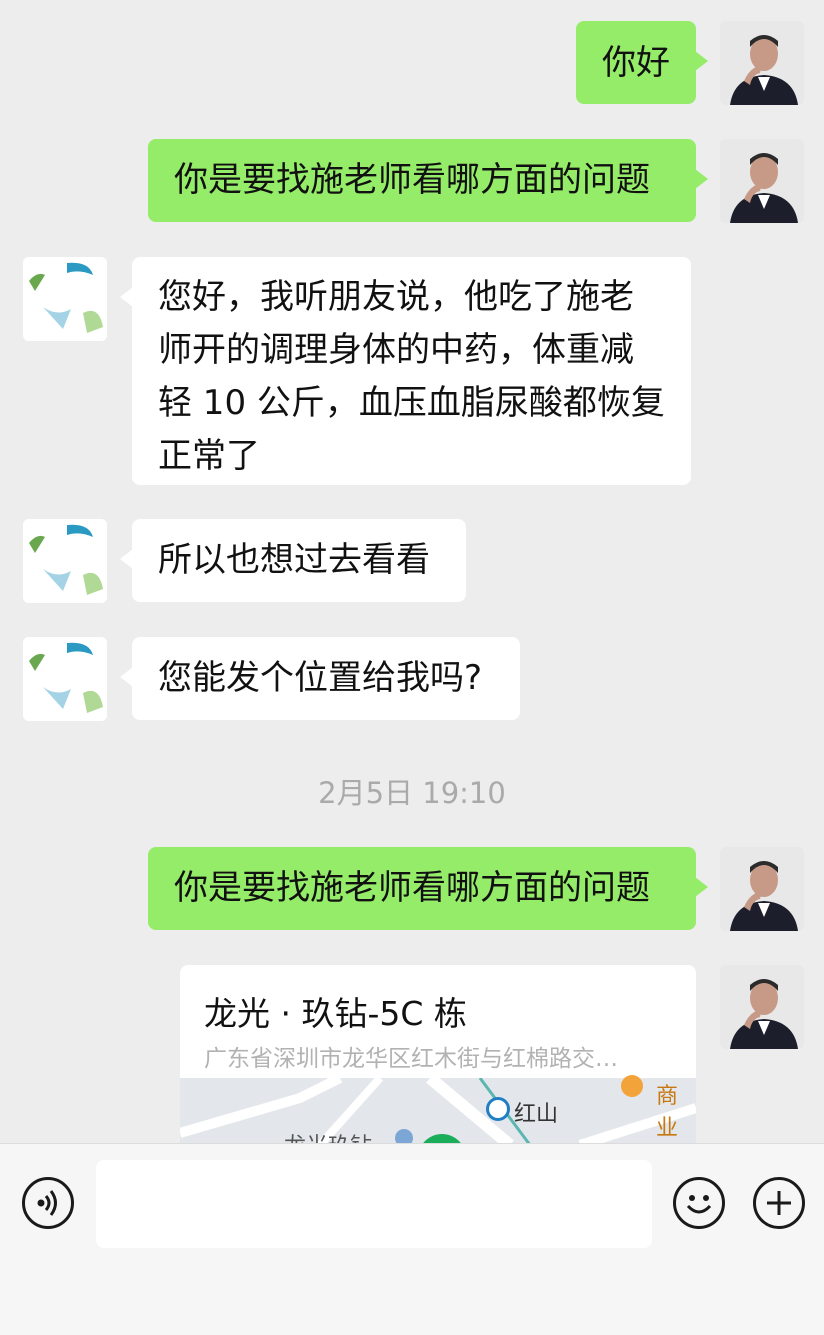  I want to click on voice-icon, so click(47, 1203).